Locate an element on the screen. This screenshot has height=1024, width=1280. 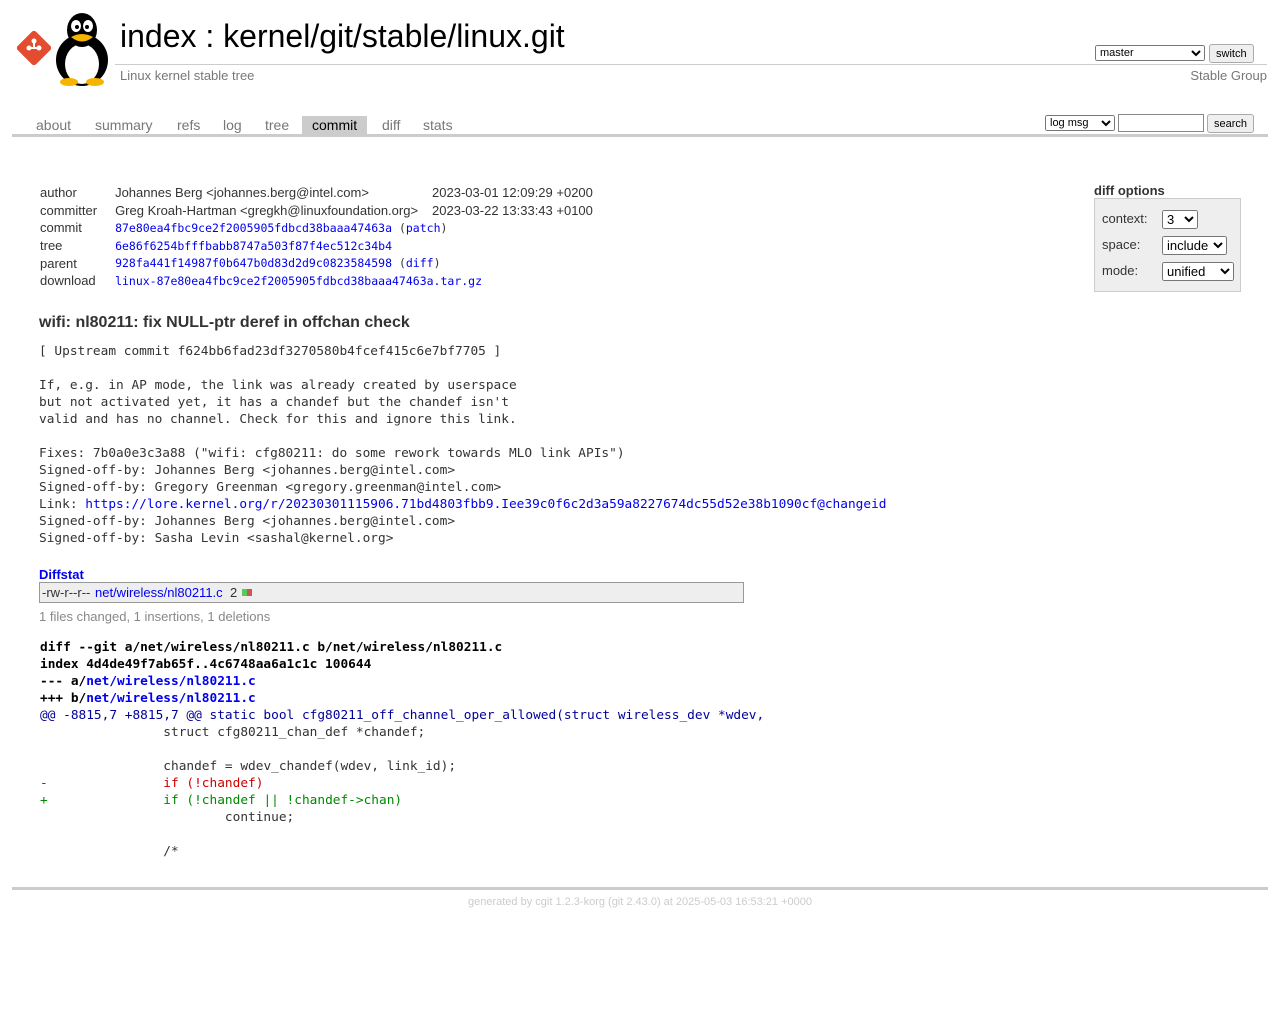
diffstat-header-link: Diffstat is located at coordinates (61, 574).